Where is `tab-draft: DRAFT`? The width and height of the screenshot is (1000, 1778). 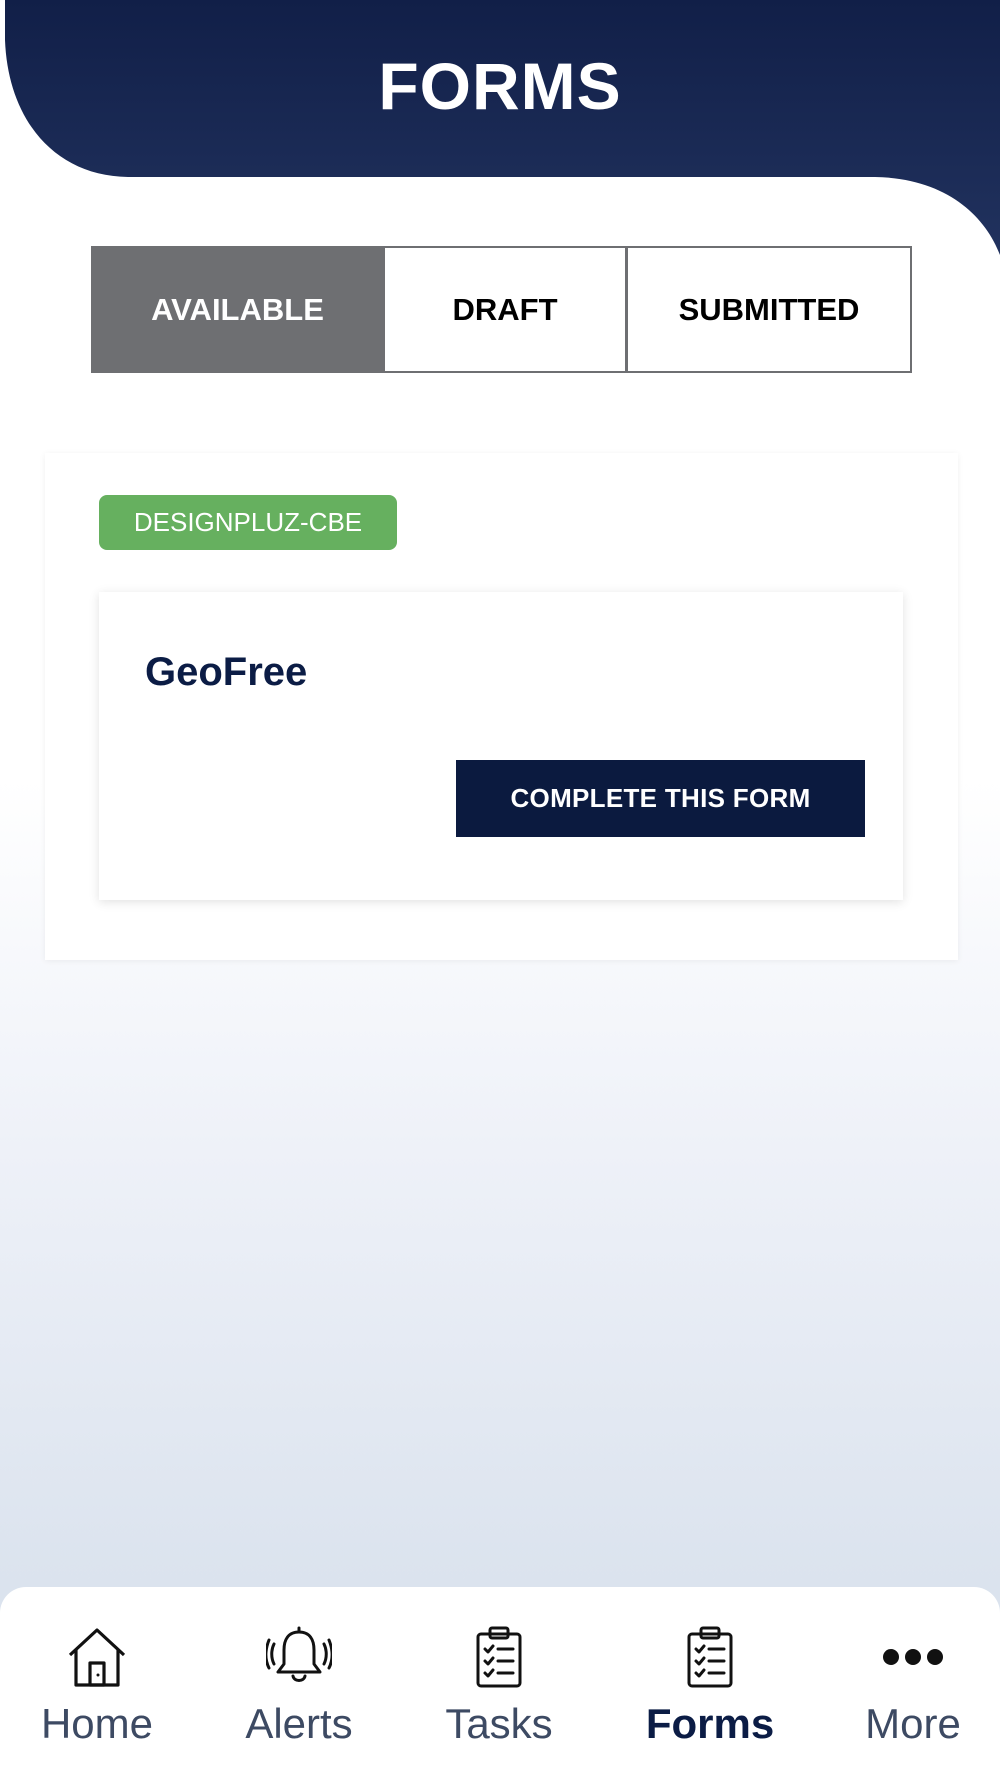
tab-draft: DRAFT is located at coordinates (503, 309).